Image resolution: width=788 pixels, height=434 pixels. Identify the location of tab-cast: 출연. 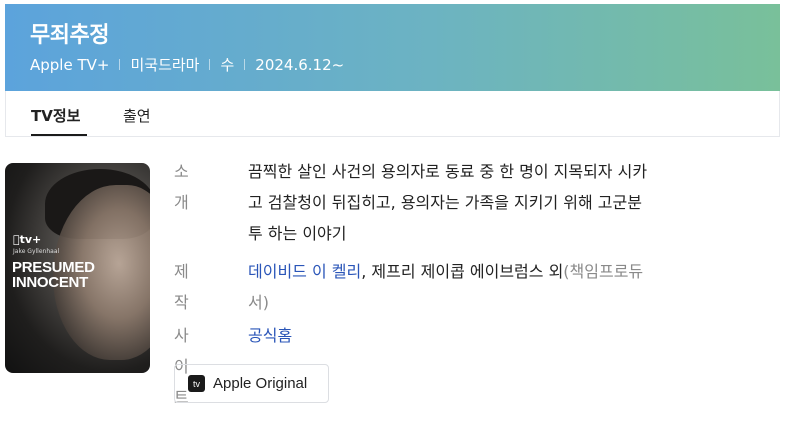
(137, 115).